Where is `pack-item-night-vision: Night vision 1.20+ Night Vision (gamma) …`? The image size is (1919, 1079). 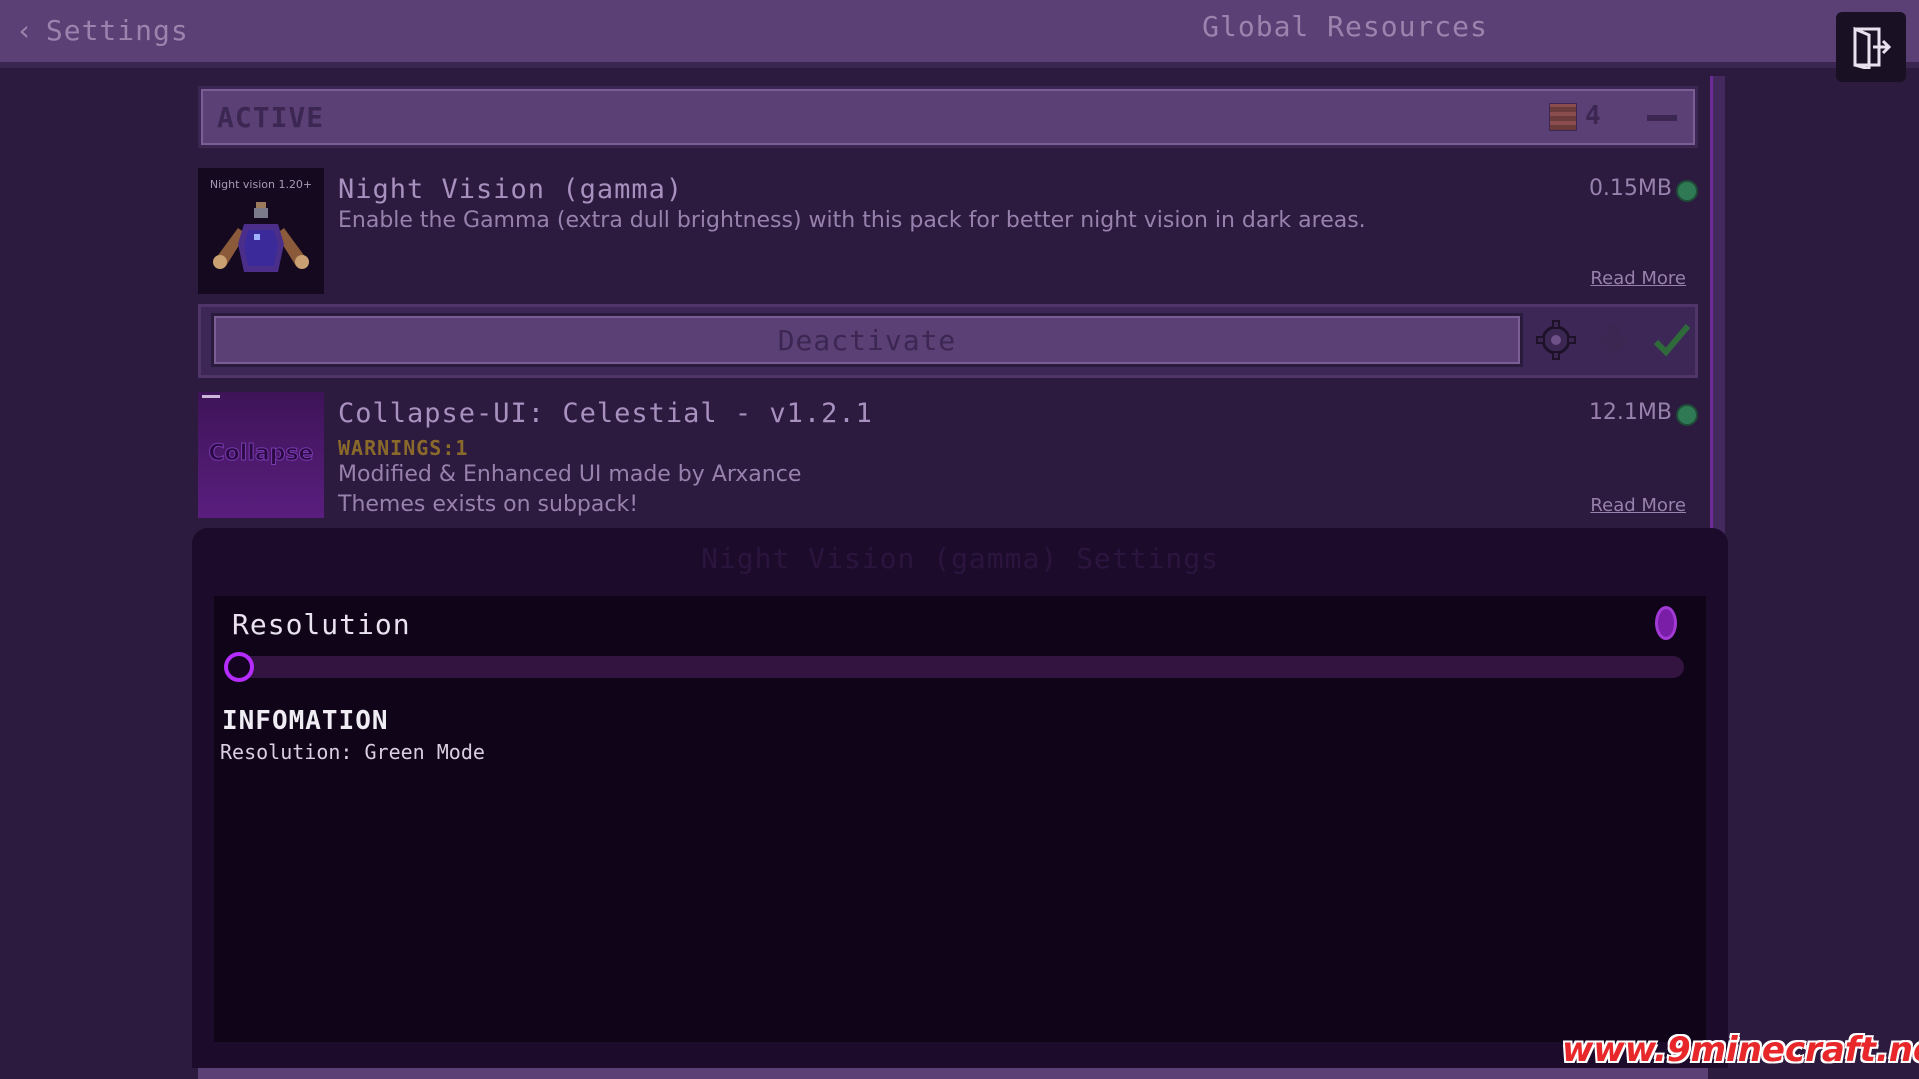
pack-item-night-vision: Night vision 1.20+ Night Vision (gamma) … is located at coordinates (948, 233).